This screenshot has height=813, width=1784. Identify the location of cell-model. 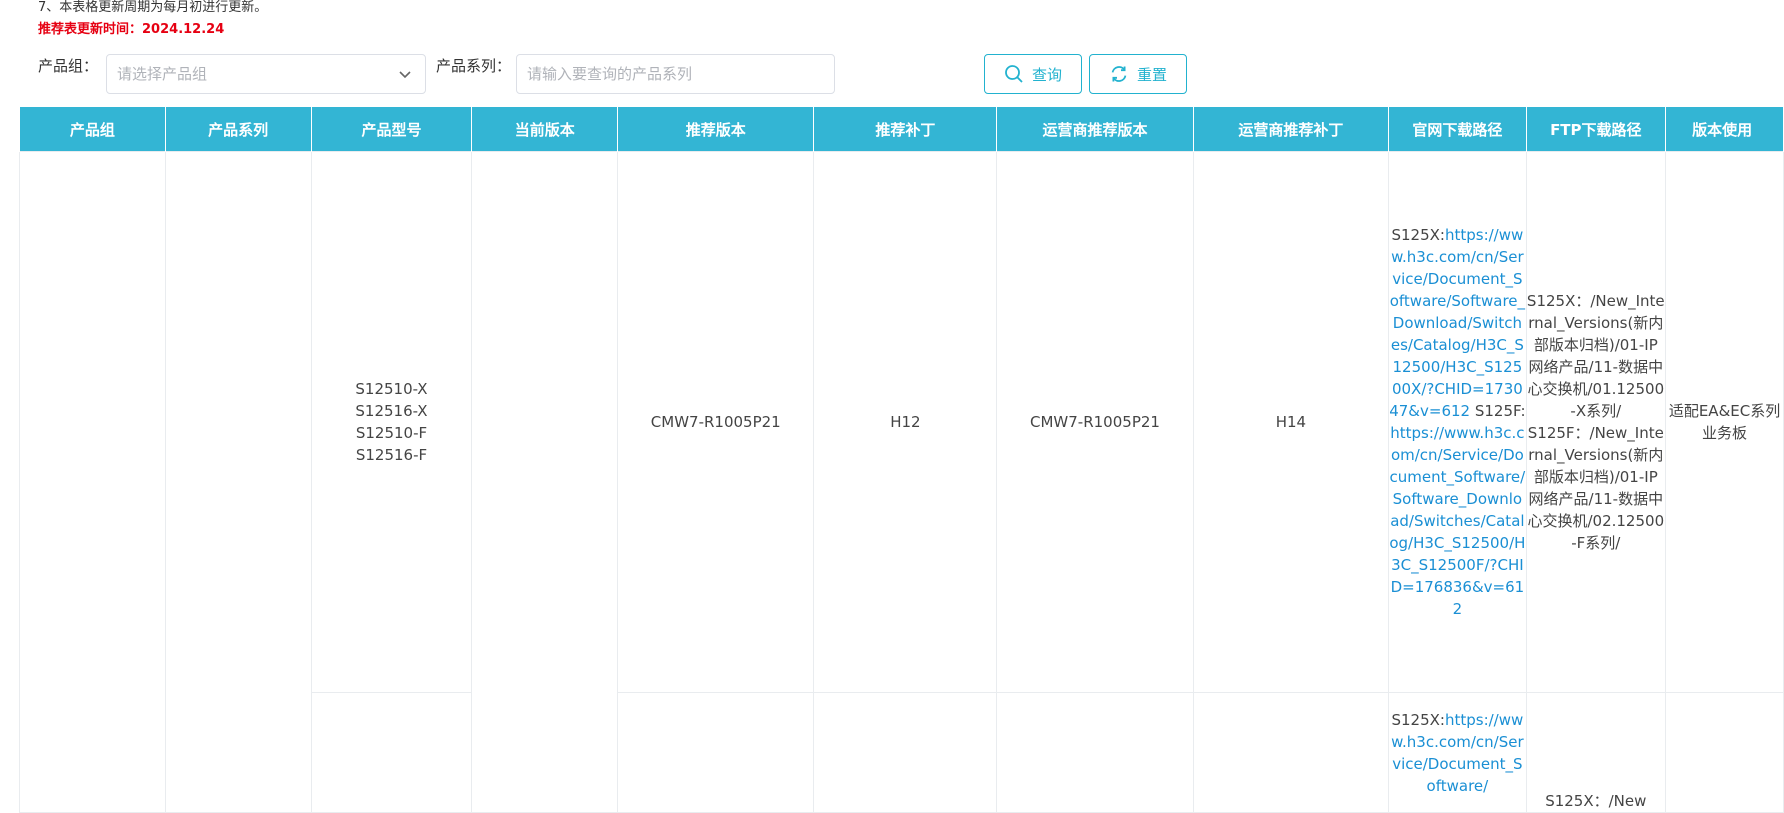
(391, 752).